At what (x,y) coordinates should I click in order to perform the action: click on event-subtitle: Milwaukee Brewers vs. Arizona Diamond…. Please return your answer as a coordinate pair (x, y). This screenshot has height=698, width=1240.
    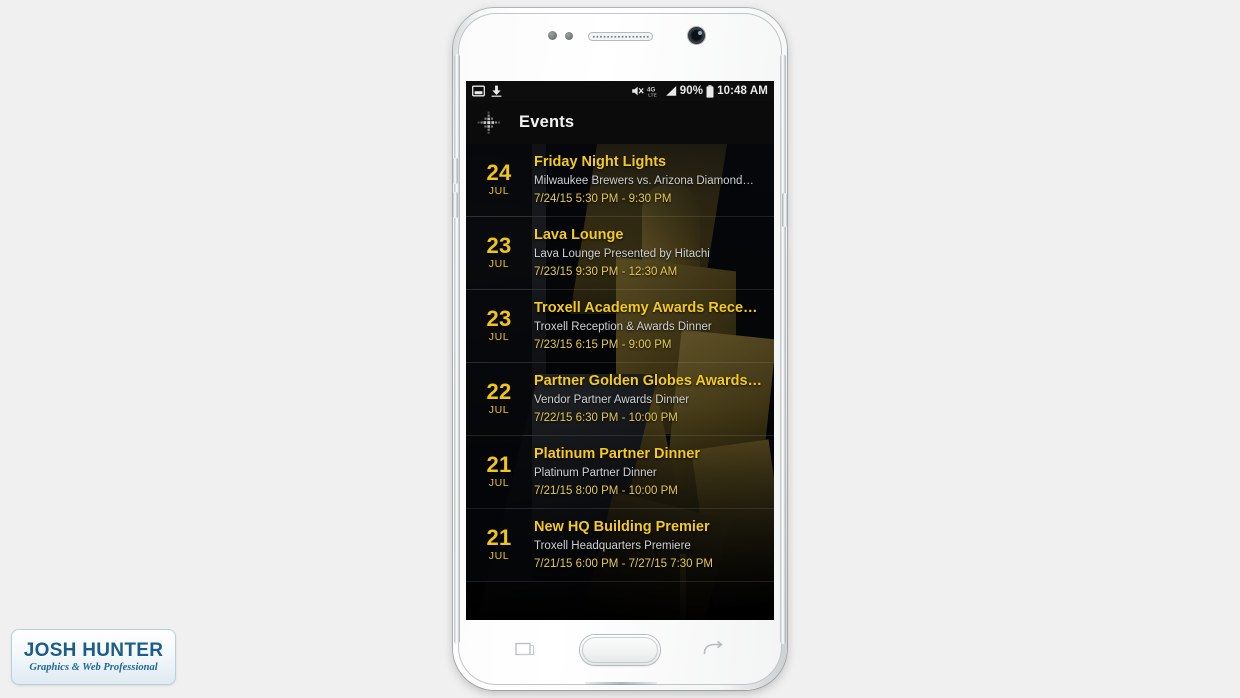
    Looking at the image, I should click on (644, 180).